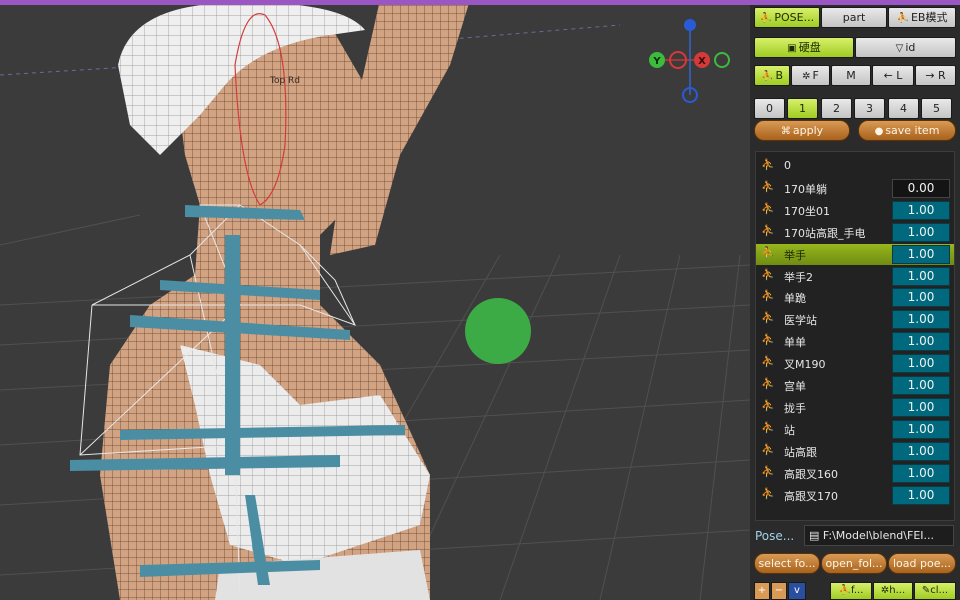 This screenshot has width=960, height=600. What do you see at coordinates (779, 591) in the screenshot?
I see `remove-button: −` at bounding box center [779, 591].